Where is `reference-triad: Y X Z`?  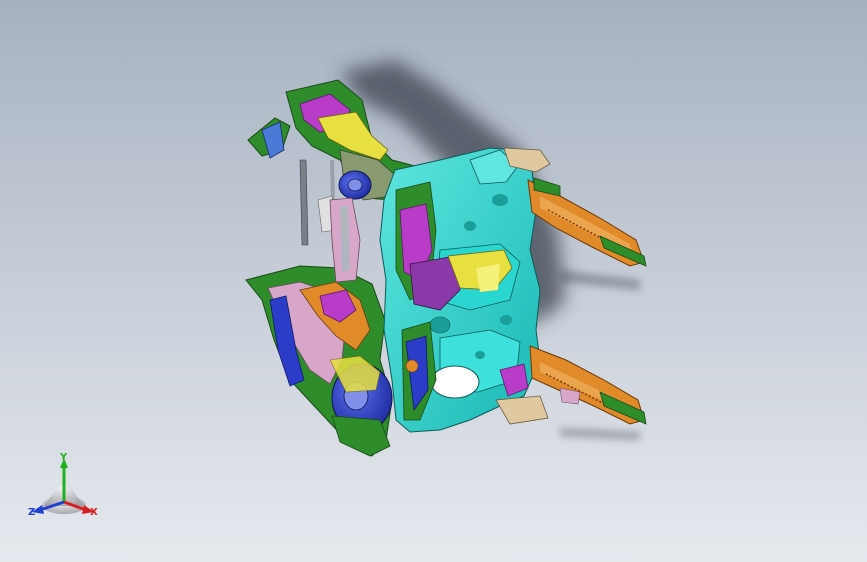
reference-triad: Y X Z is located at coordinates (63, 485).